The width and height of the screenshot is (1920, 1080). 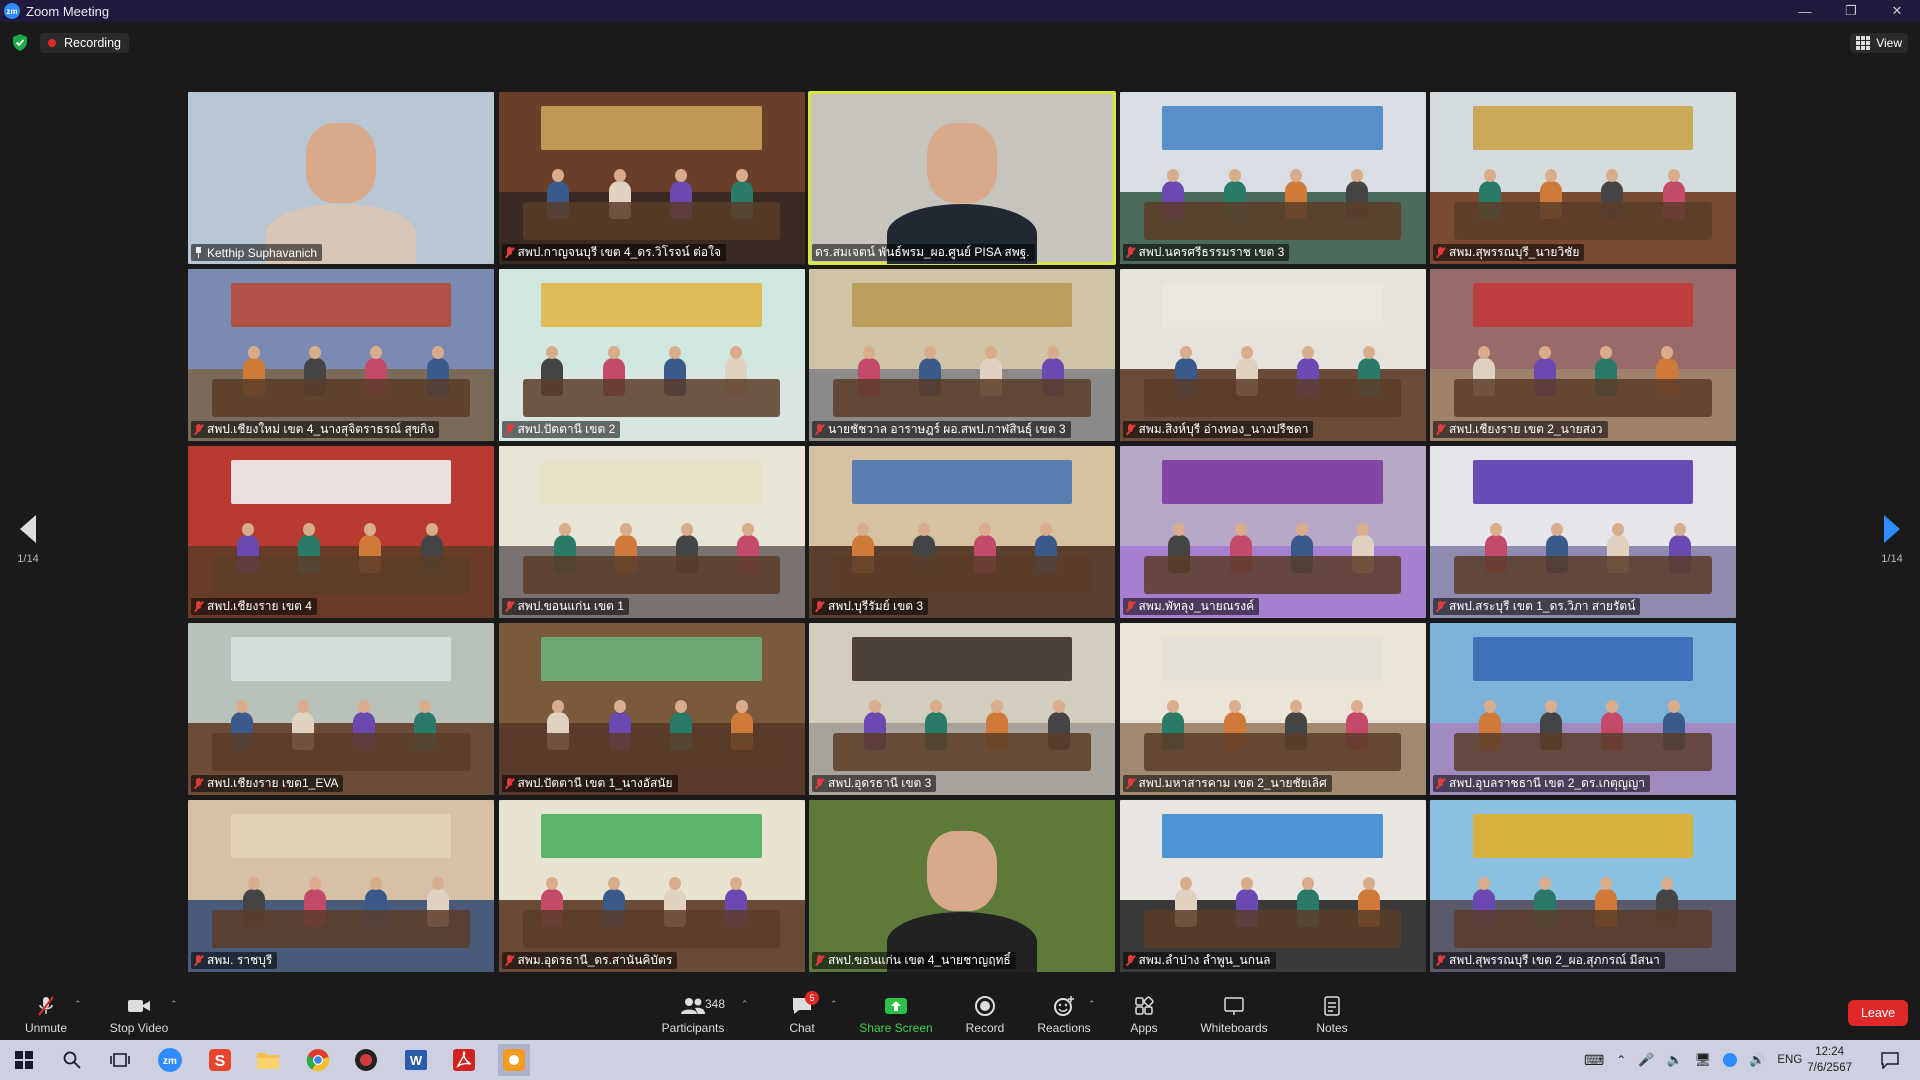 I want to click on participant-video-tile: สพป.สระบุรี เขต 1_ดร.วิภา สายรัตน์, so click(x=1583, y=532).